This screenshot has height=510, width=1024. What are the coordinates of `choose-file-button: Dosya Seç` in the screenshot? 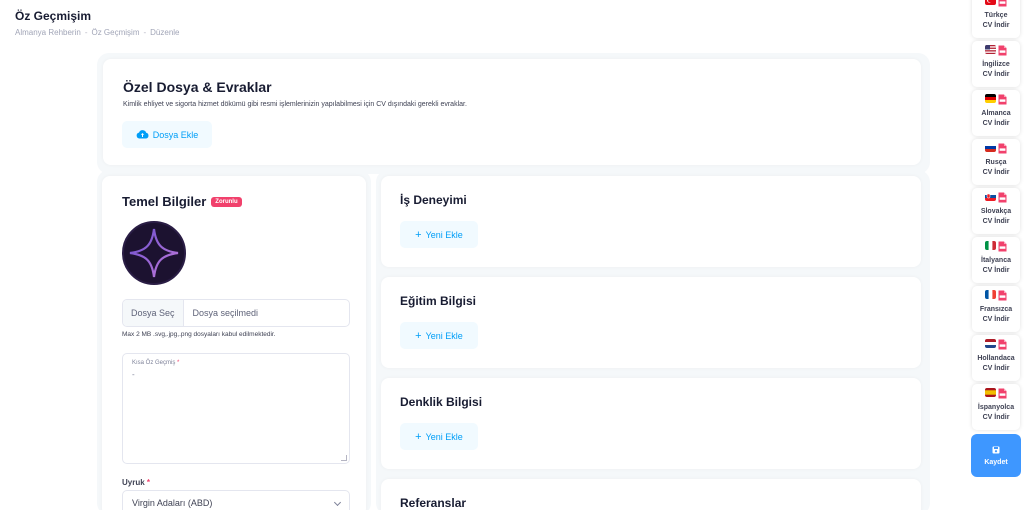 It's located at (153, 313).